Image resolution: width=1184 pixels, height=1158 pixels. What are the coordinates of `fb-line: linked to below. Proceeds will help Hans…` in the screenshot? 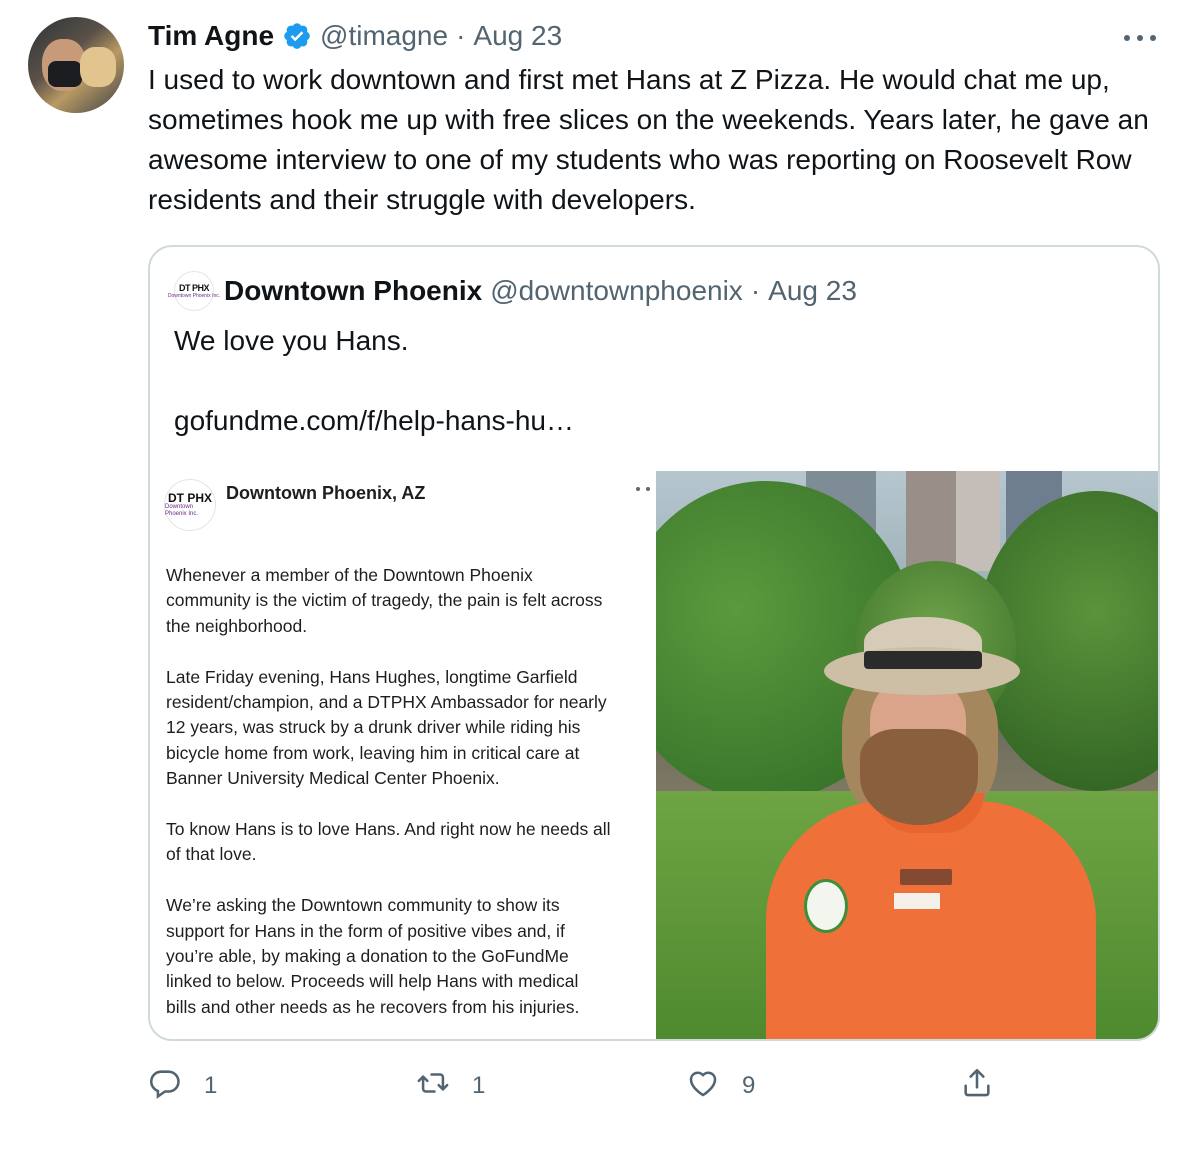 It's located at (372, 981).